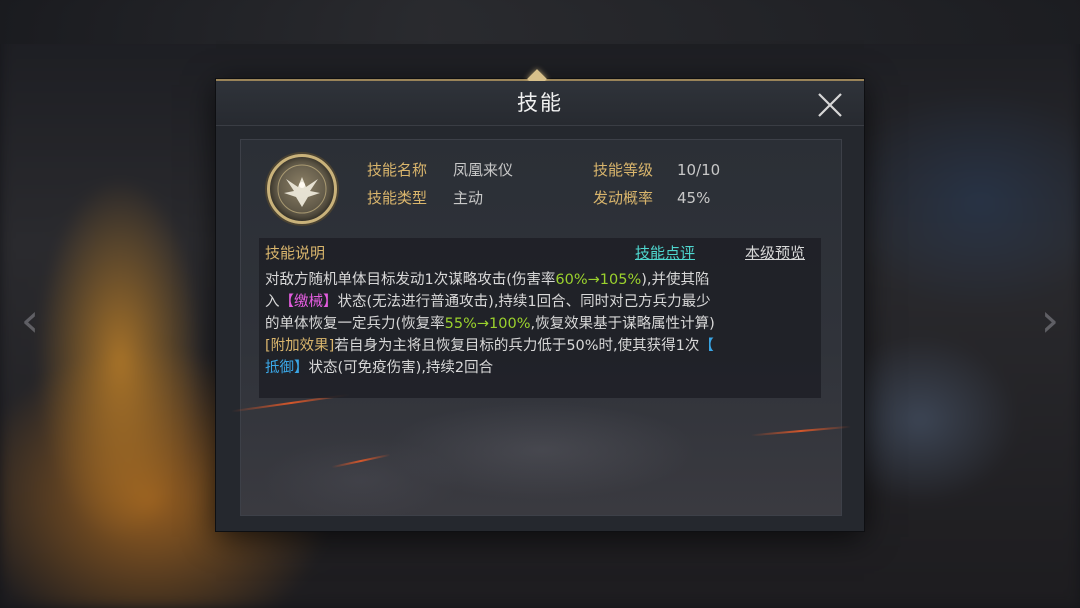 The height and width of the screenshot is (608, 1080). Describe the element at coordinates (487, 324) in the screenshot. I see `recovery-rate-value: 55%→100%` at that location.